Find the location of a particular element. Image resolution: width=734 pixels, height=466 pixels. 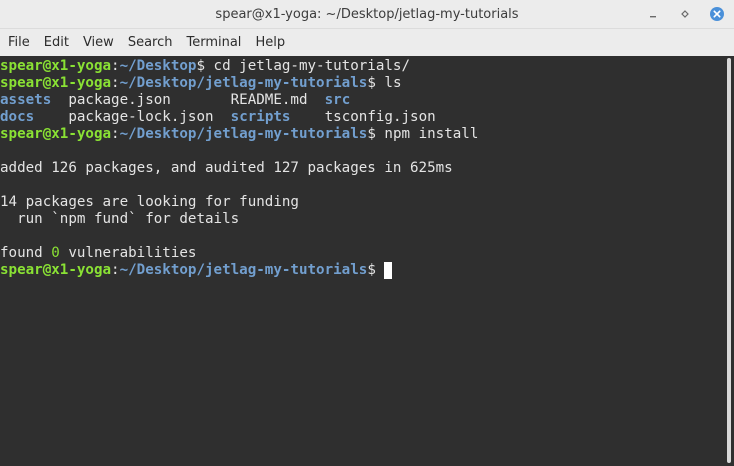

ls-dir-entry: docs is located at coordinates (17, 117).